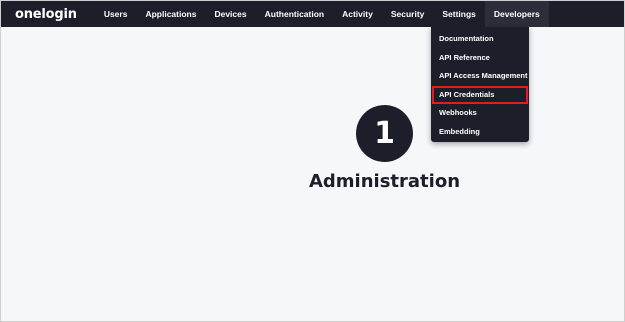 Image resolution: width=625 pixels, height=322 pixels. I want to click on menu-item-webhooks: Webhooks, so click(480, 113).